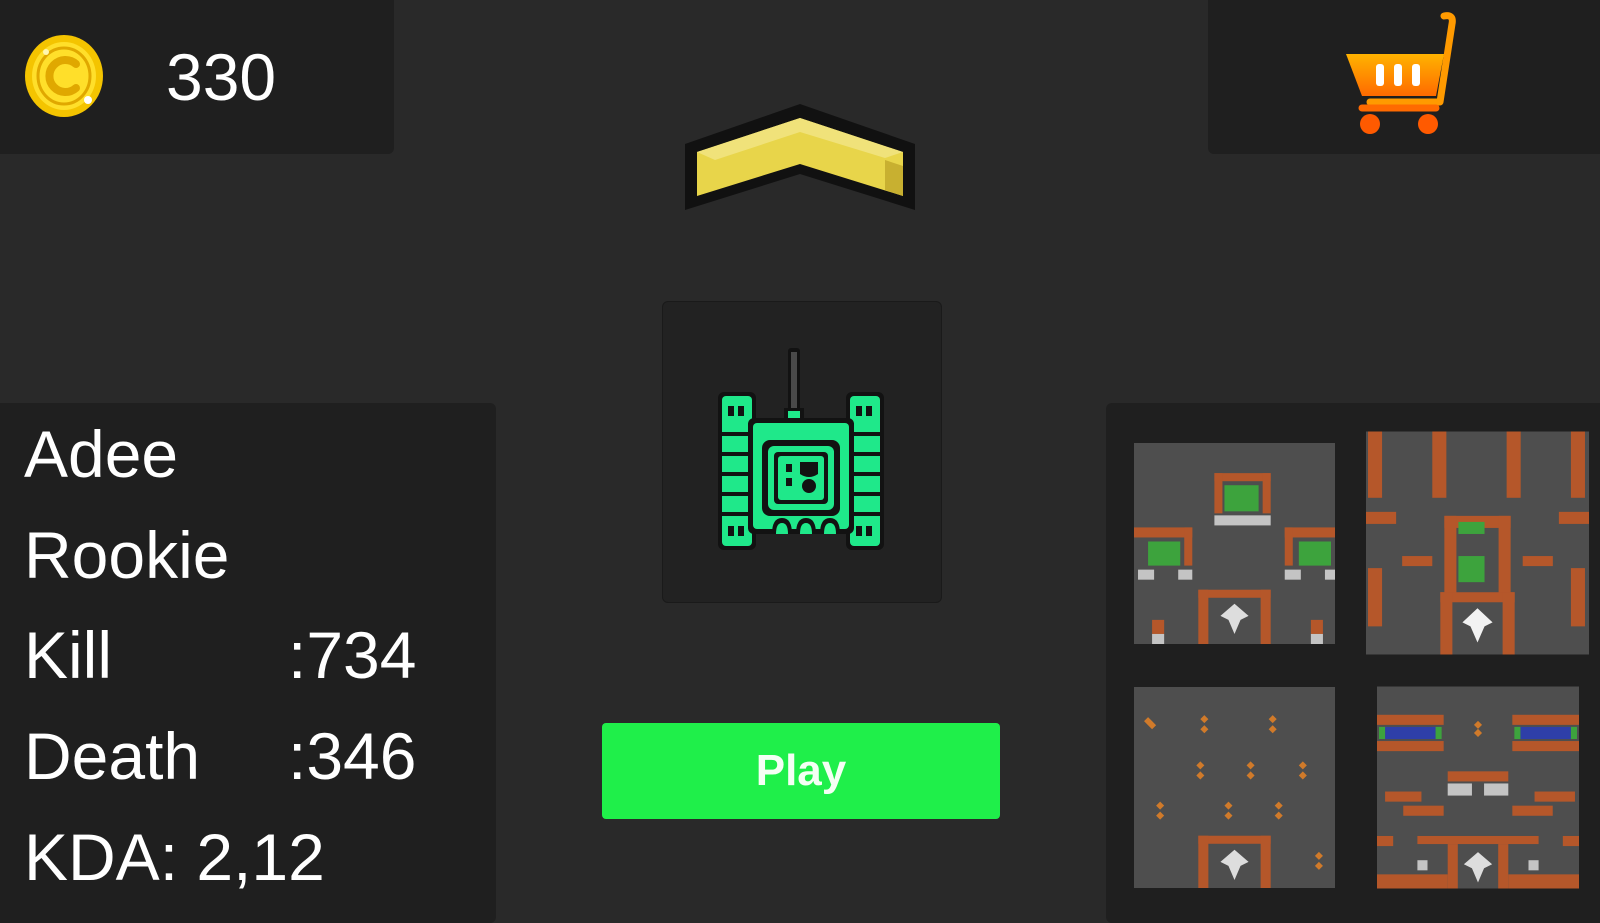 This screenshot has width=1600, height=923. Describe the element at coordinates (801, 771) in the screenshot. I see `play-button: Play` at that location.